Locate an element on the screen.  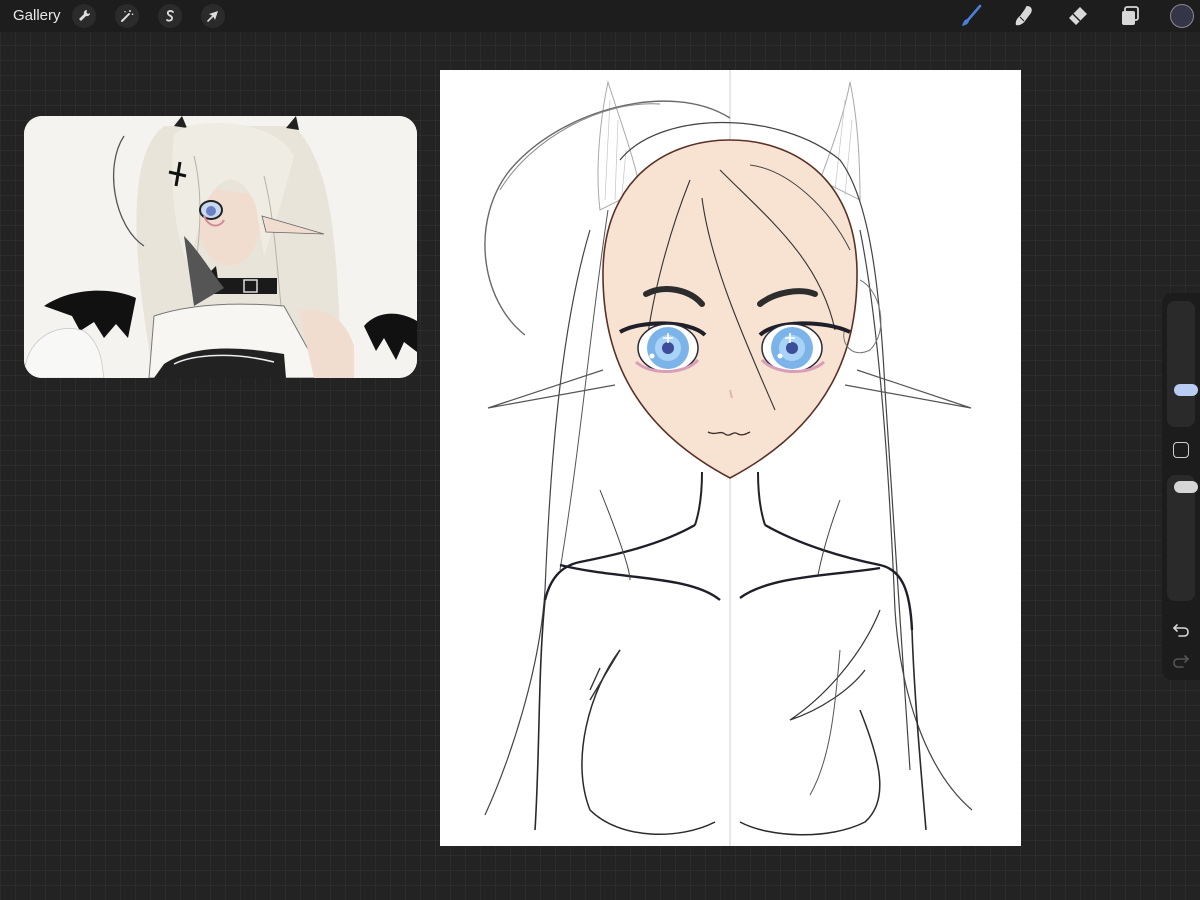
undo-icon is located at coordinates (1180, 630).